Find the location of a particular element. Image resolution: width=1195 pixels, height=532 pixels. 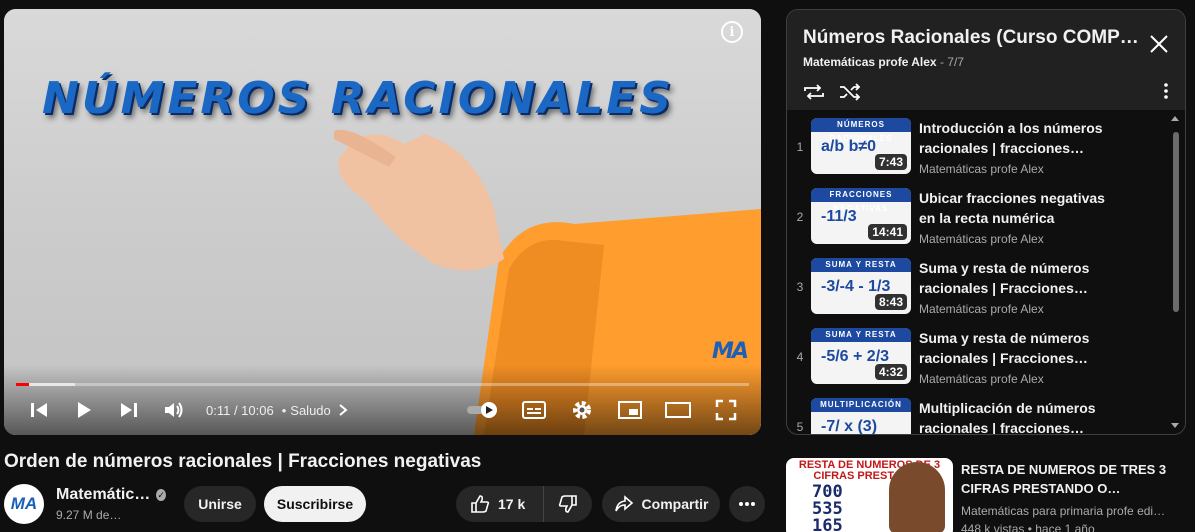

recommended-meta: 448 k vistas • hace 1 año is located at coordinates (1028, 527).